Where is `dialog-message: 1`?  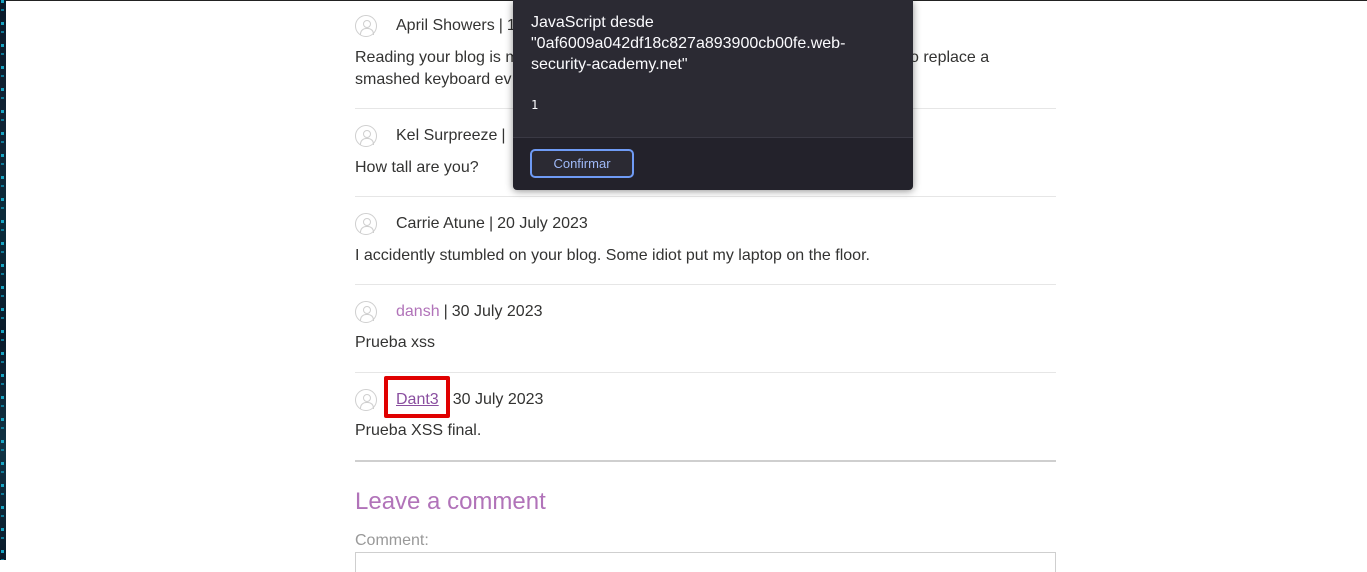 dialog-message: 1 is located at coordinates (535, 105).